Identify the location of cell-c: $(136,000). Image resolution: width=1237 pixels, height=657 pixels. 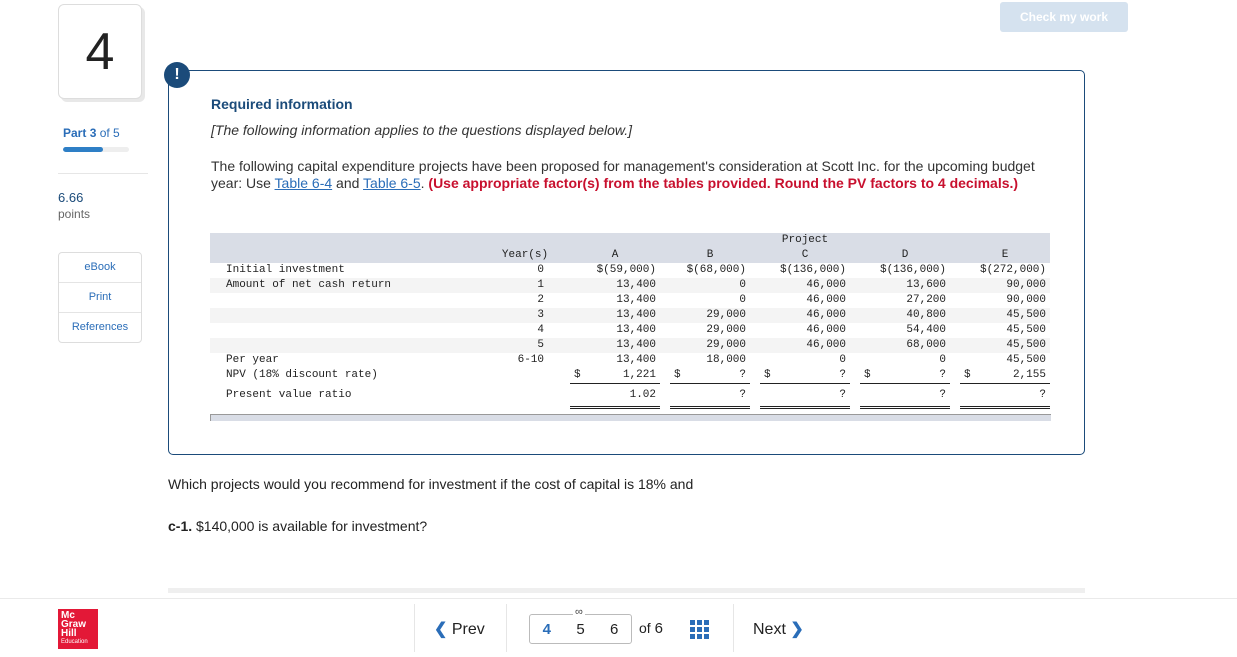
(812, 270).